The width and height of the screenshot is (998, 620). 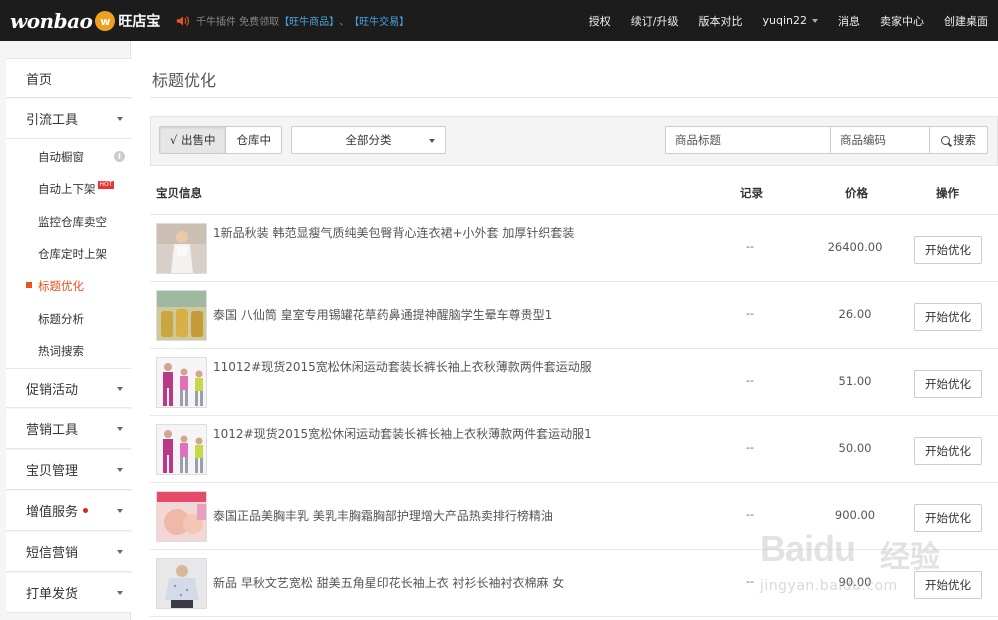 What do you see at coordinates (855, 314) in the screenshot?
I see `price-value: 26.00` at bounding box center [855, 314].